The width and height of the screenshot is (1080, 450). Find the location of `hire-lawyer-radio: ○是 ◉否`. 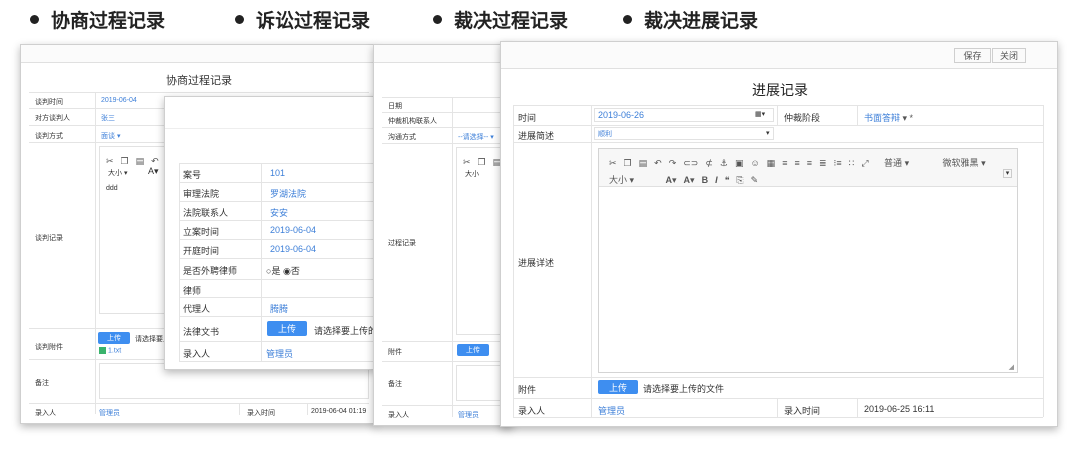

hire-lawyer-radio: ○是 ◉否 is located at coordinates (283, 270).